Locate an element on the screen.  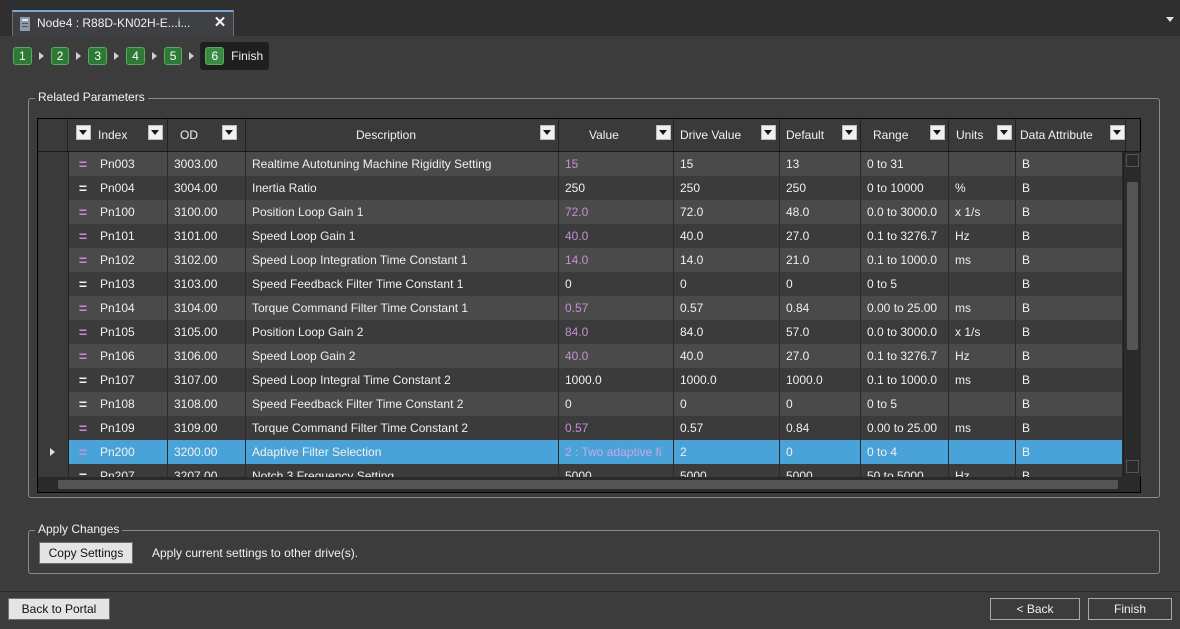
cell-od: 3106.00 is located at coordinates (207, 356).